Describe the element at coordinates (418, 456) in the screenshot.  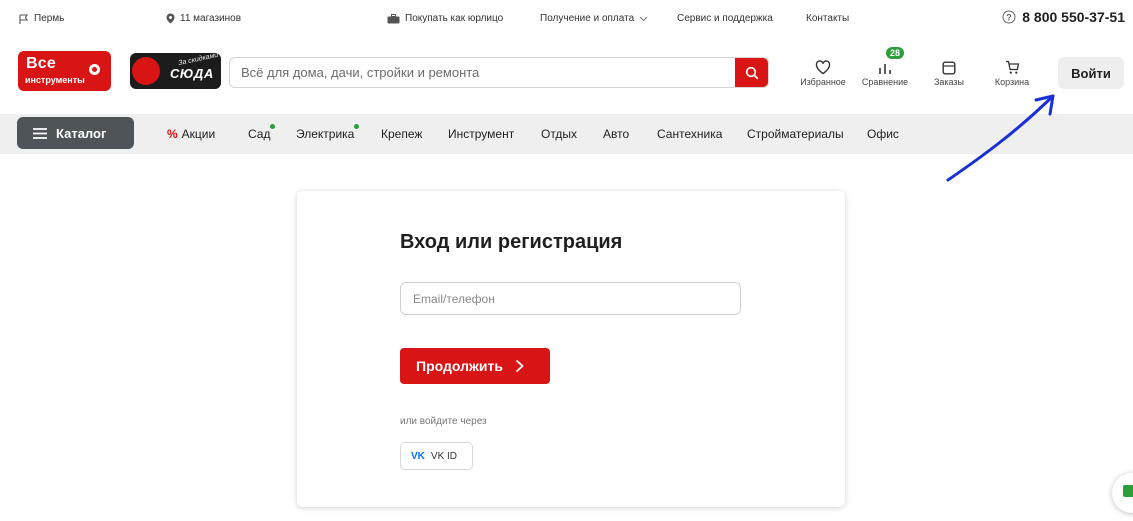
I see `vk-logo-icon: VK` at that location.